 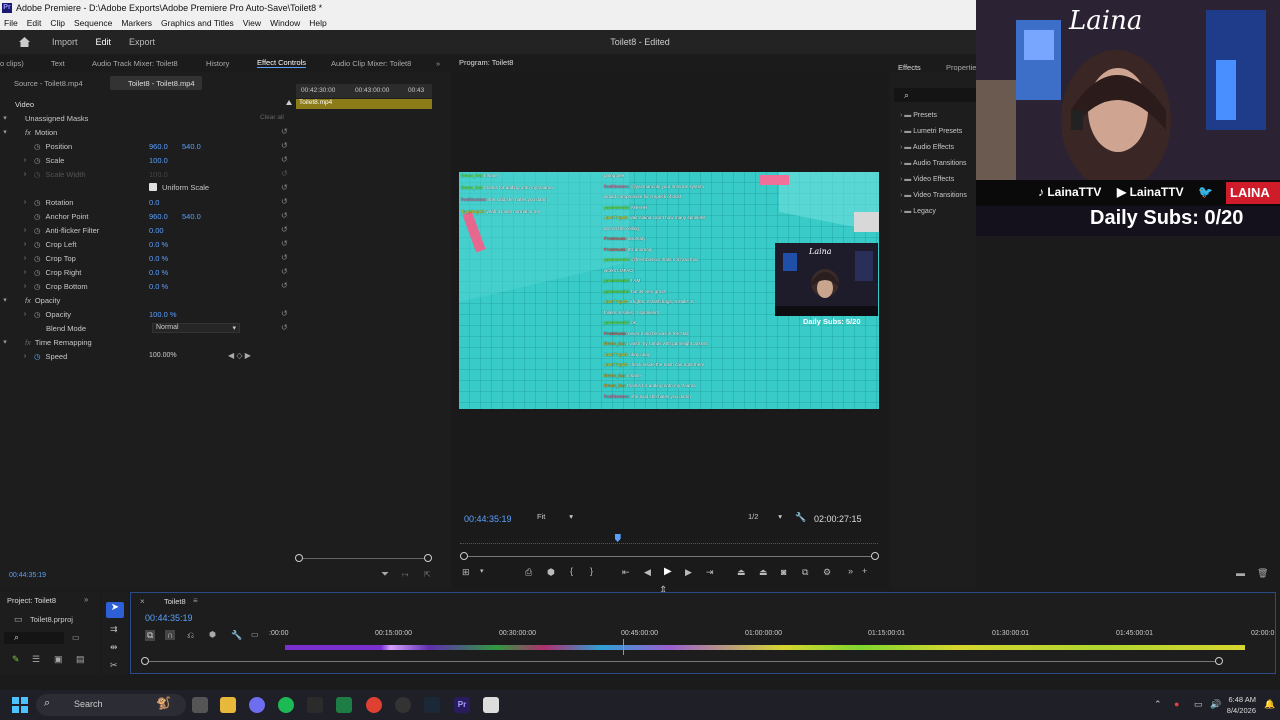 I want to click on file-explorer-icon, so click(x=228, y=705).